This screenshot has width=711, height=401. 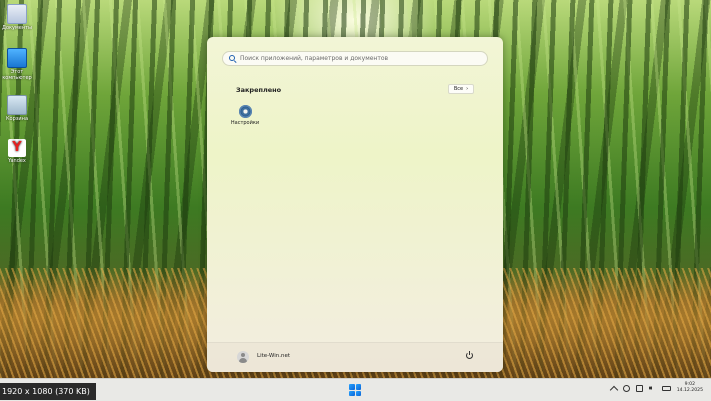 I want to click on language-icon, so click(x=626, y=388).